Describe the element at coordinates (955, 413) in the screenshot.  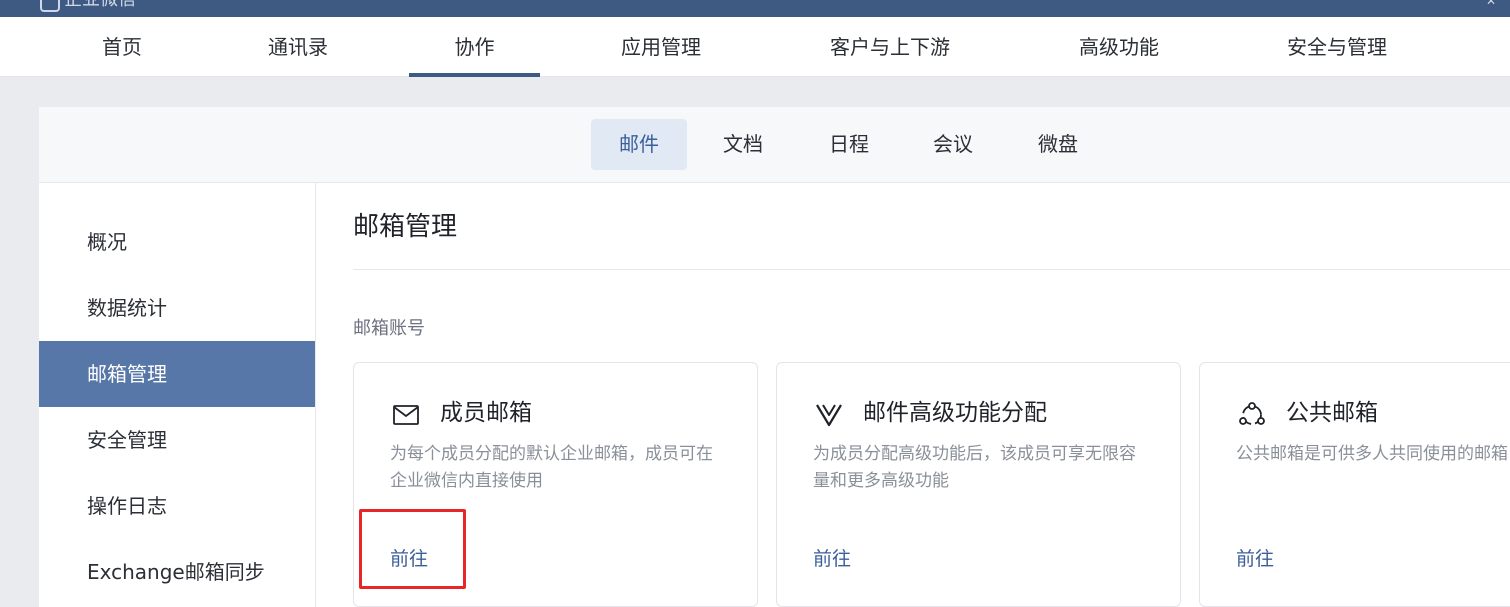
I see `card-title: 邮件高级功能分配` at that location.